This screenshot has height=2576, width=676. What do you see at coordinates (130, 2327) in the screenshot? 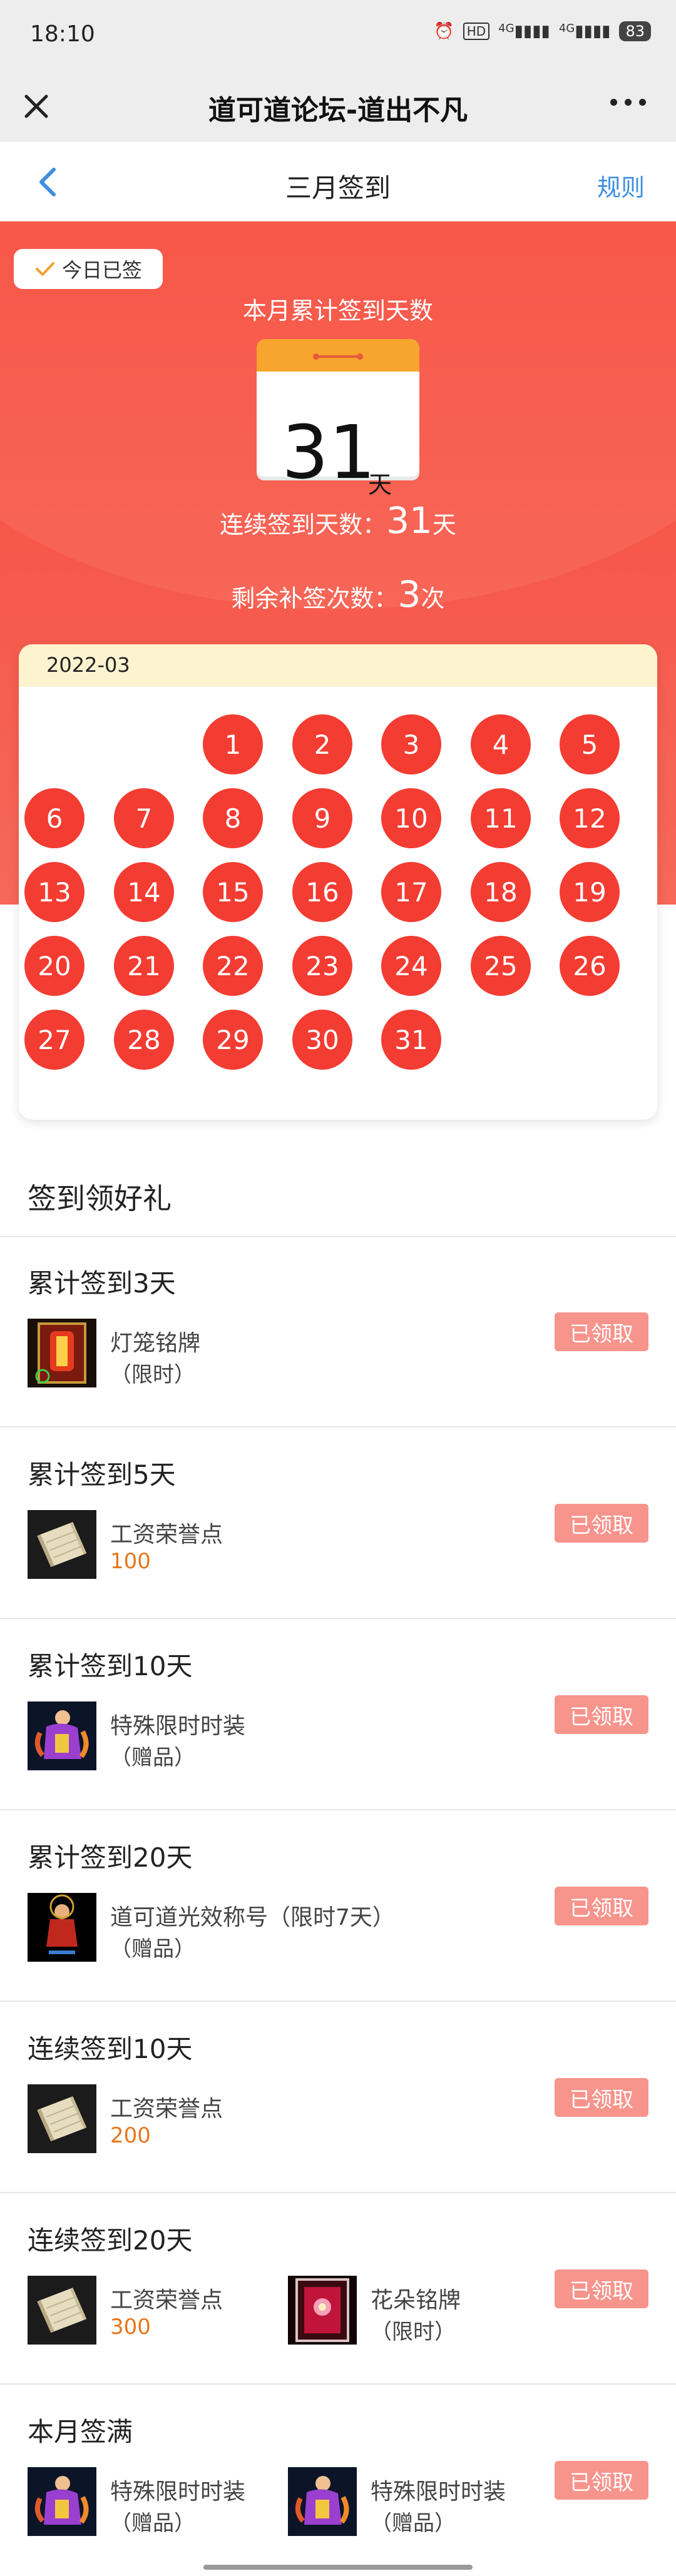
I see `gift-points: 300` at bounding box center [130, 2327].